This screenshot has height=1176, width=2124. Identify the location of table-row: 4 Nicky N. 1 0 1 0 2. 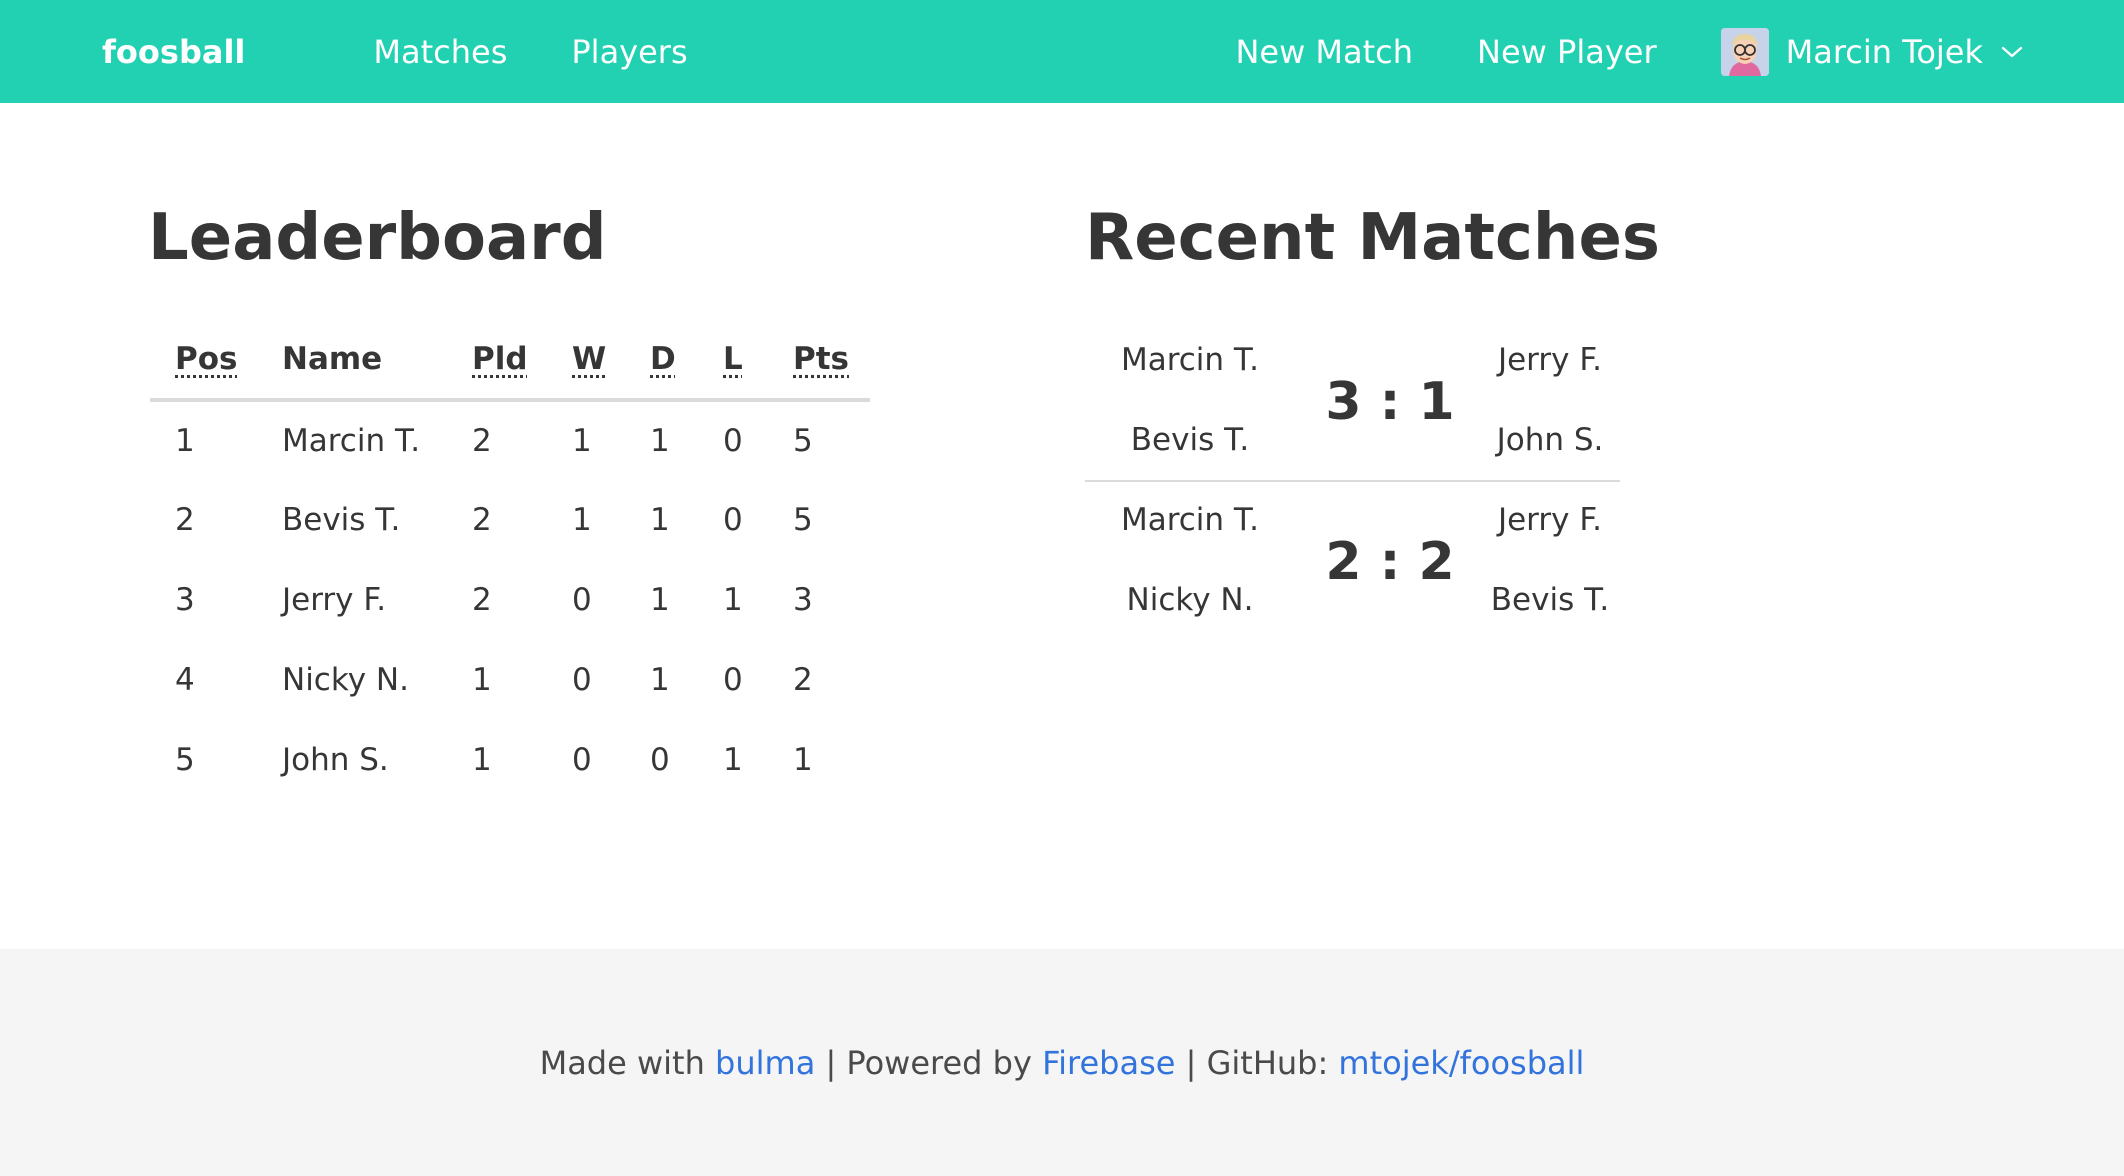
(510, 680).